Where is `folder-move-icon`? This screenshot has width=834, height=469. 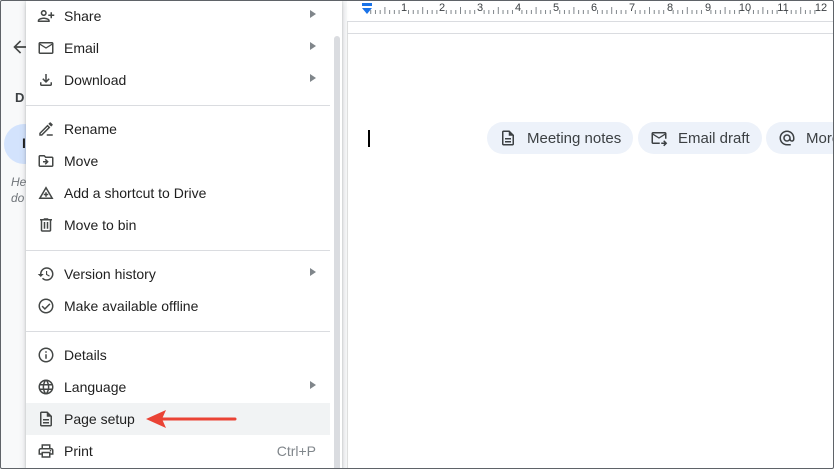
folder-move-icon is located at coordinates (46, 161).